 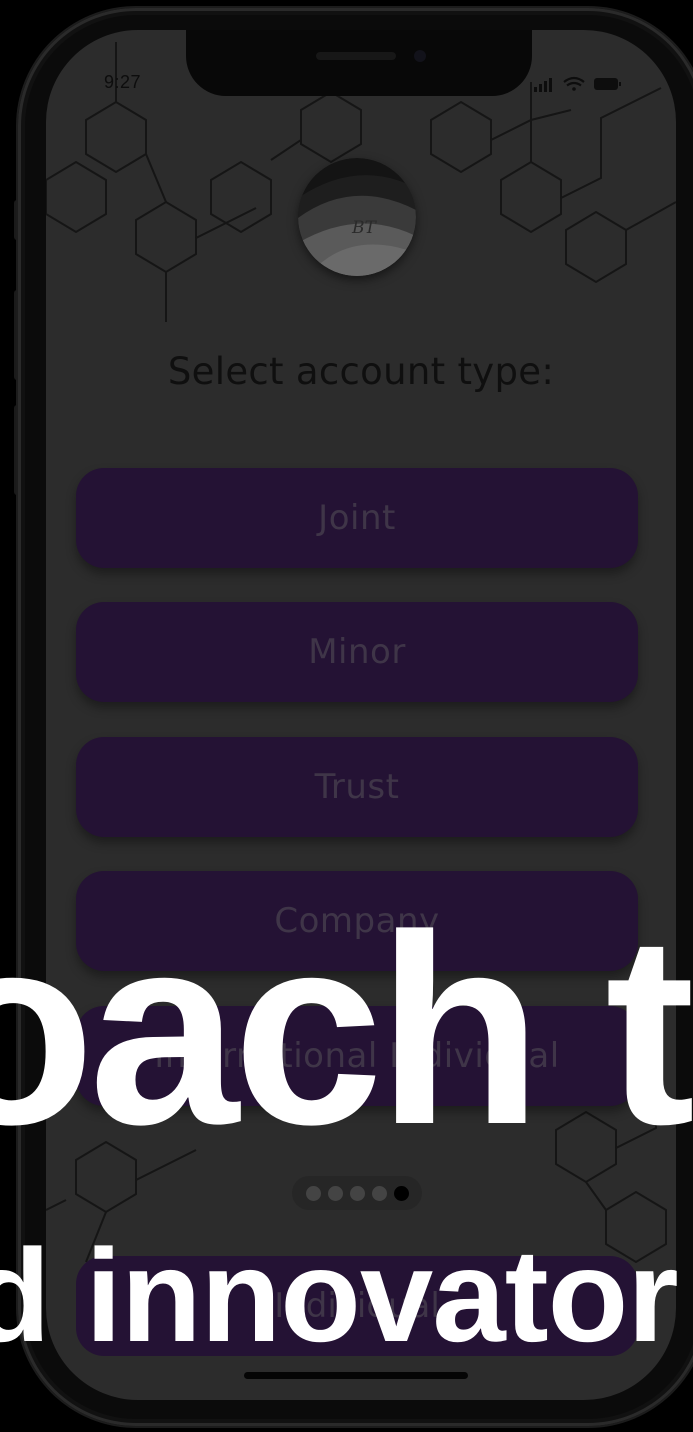 I want to click on logo-globe-icon, so click(x=357, y=217).